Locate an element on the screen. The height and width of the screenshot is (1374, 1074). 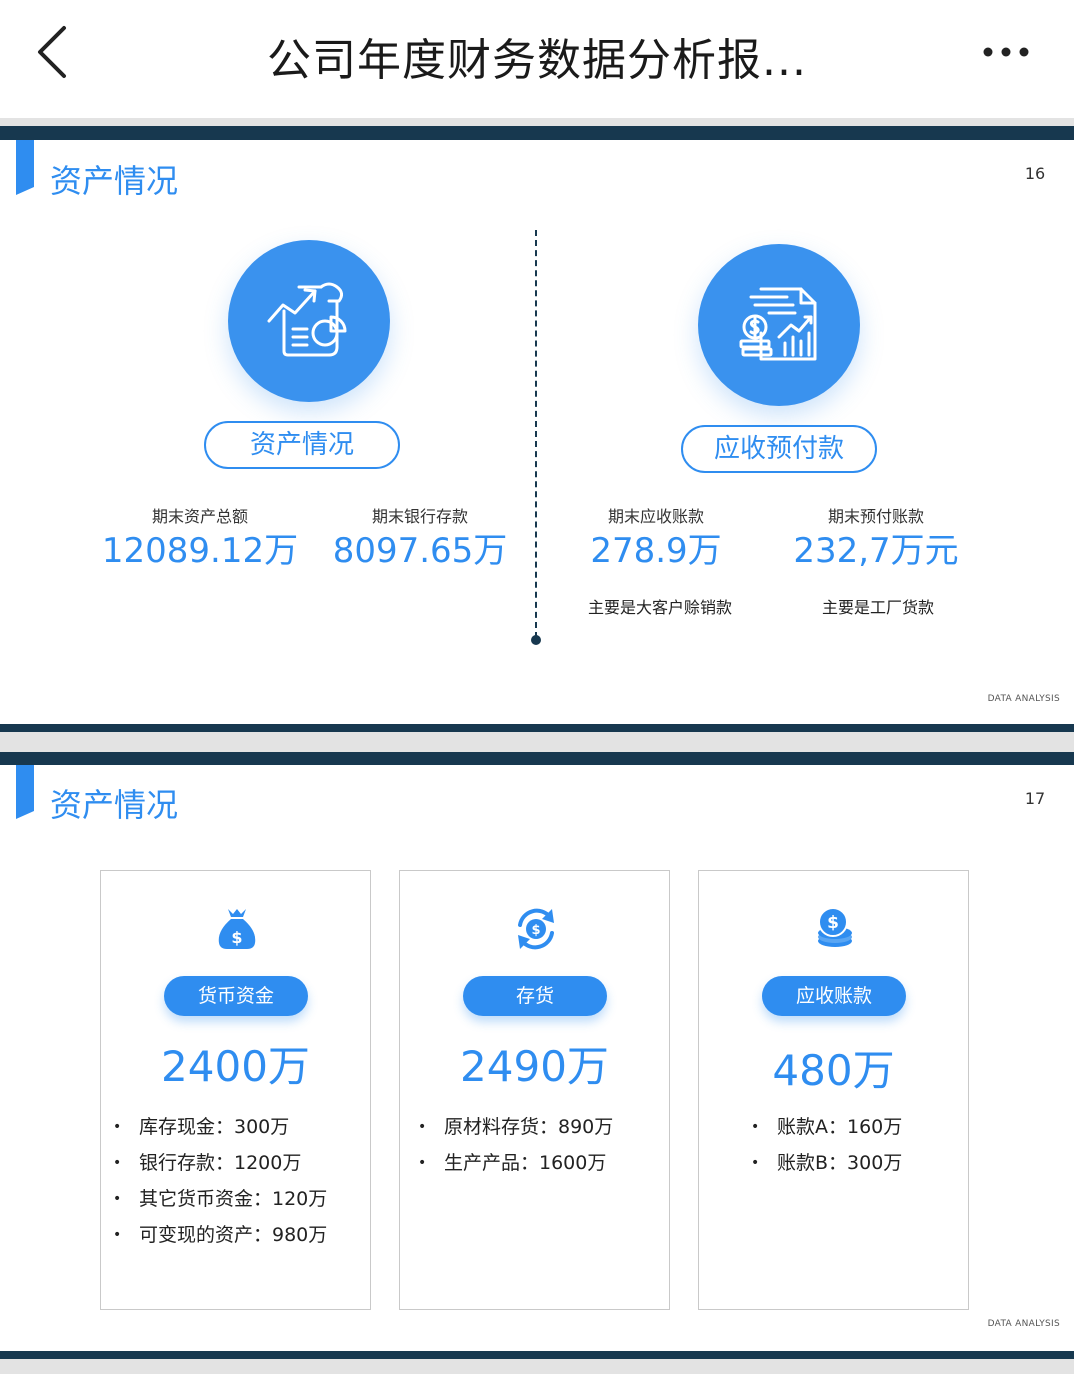
list-item: 账款A：160万 is located at coordinates (826, 1127).